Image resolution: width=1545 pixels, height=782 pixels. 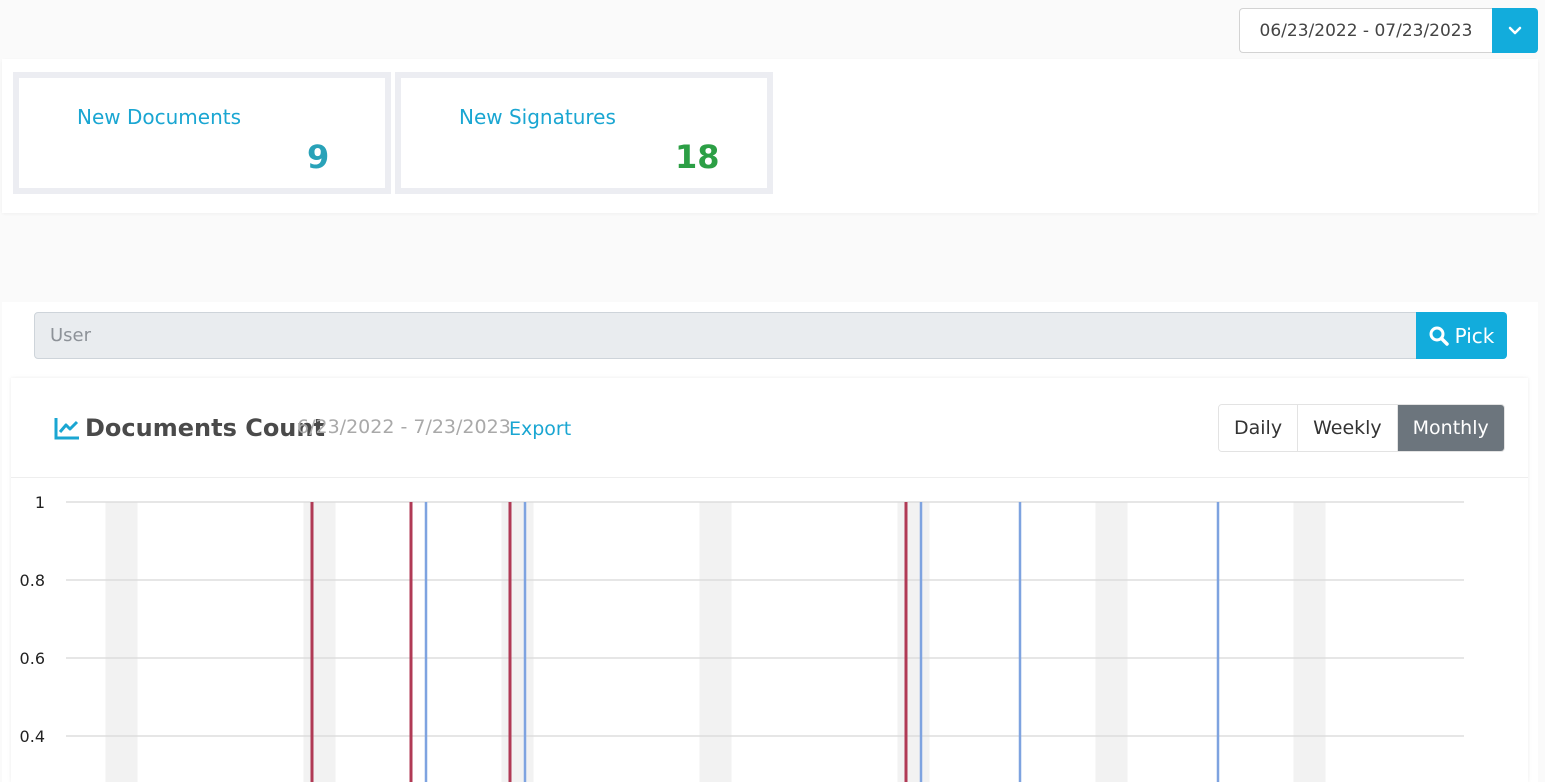 I want to click on new-signatures-card: New Signatures 18, so click(x=584, y=133).